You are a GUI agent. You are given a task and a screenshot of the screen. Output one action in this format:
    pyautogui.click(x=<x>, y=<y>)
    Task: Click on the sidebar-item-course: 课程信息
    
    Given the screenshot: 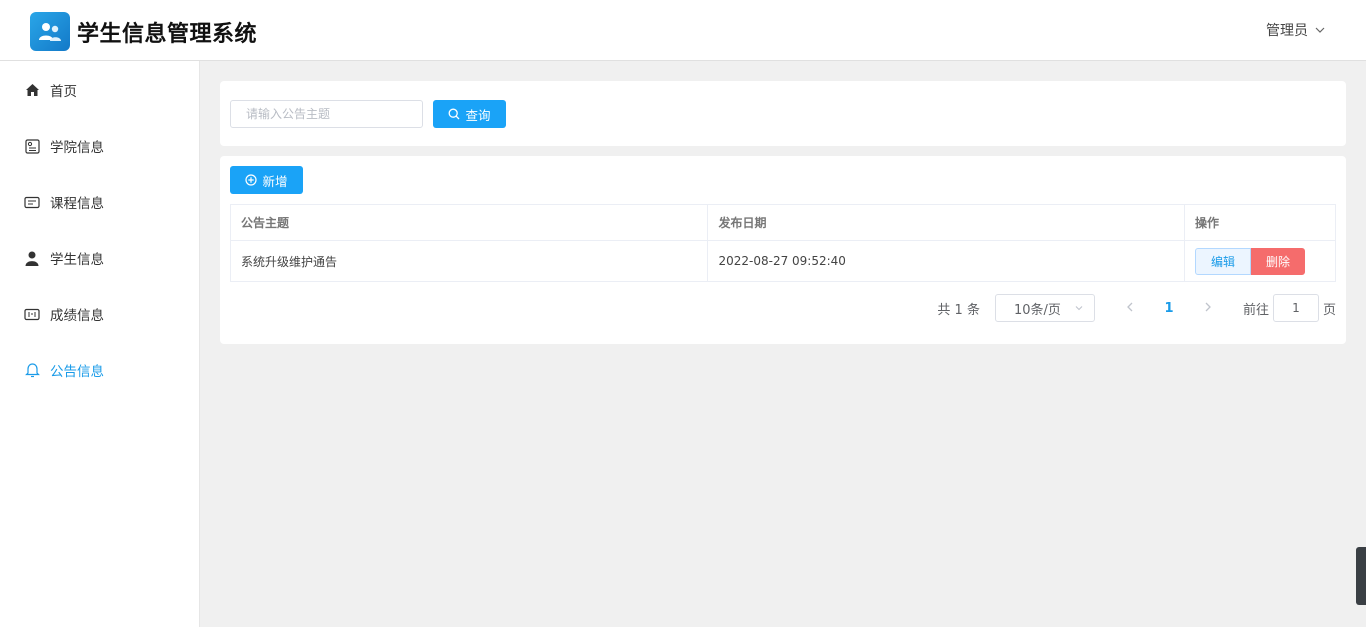 What is the action you would take?
    pyautogui.click(x=99, y=202)
    